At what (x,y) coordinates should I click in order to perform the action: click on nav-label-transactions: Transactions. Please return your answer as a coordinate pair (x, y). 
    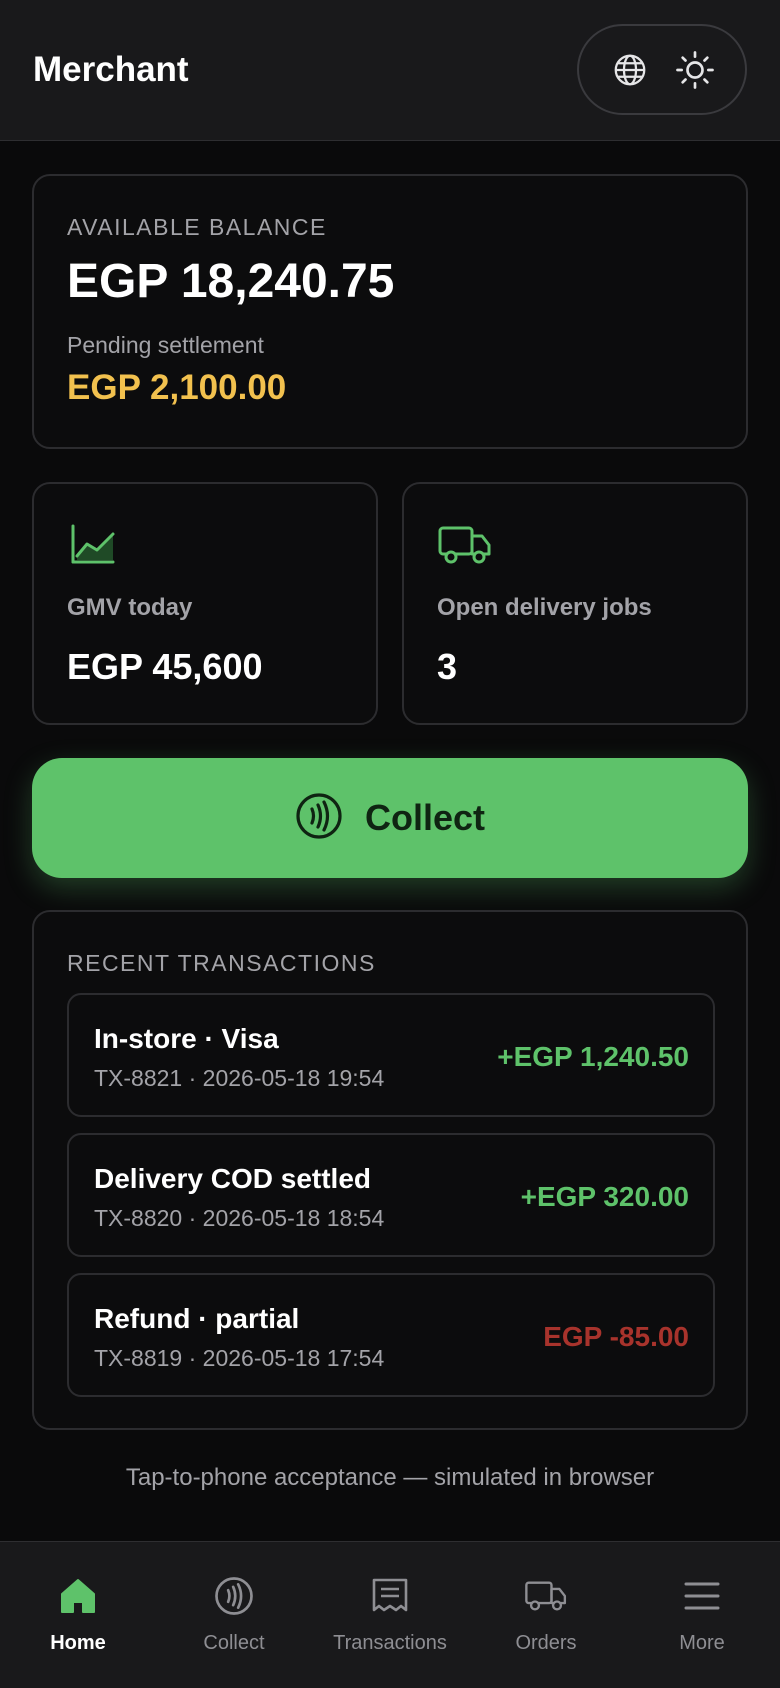
    Looking at the image, I should click on (390, 1643).